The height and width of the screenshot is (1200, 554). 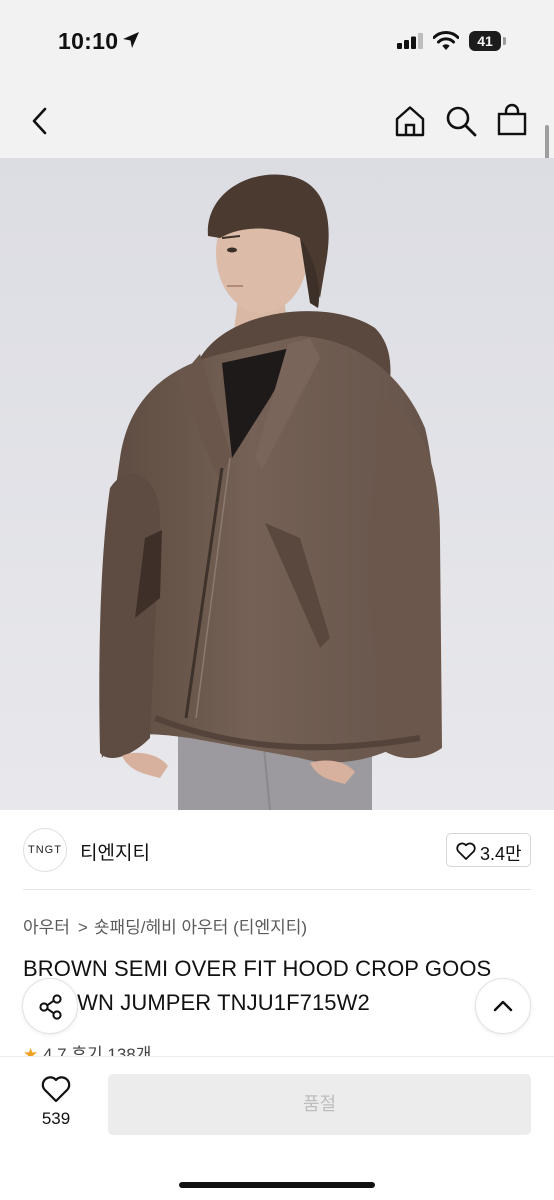 What do you see at coordinates (277, 889) in the screenshot?
I see `divider` at bounding box center [277, 889].